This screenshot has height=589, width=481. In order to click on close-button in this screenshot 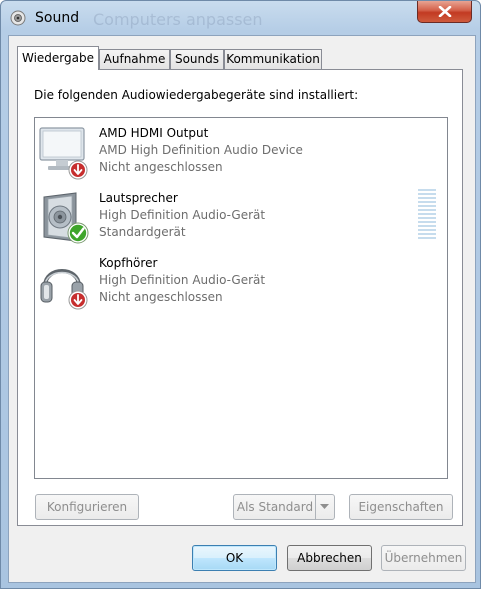, I will do `click(444, 12)`.